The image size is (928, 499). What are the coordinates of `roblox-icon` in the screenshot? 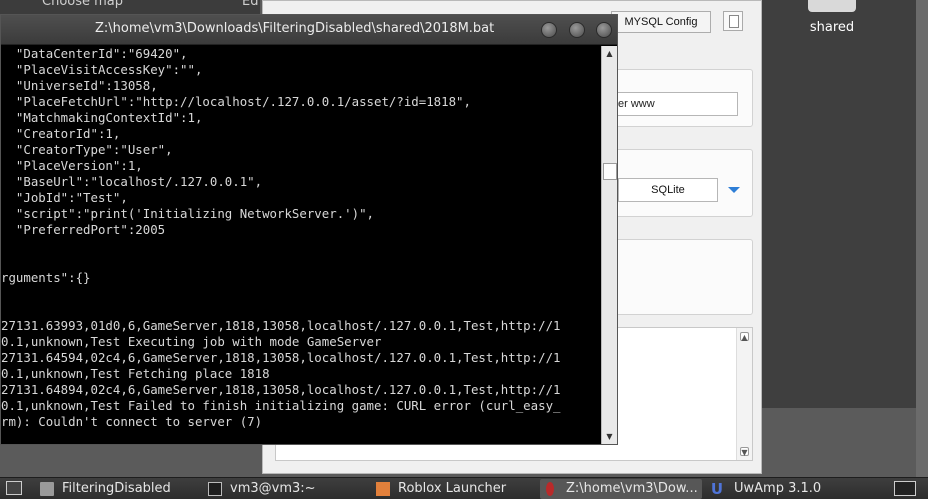 It's located at (383, 489).